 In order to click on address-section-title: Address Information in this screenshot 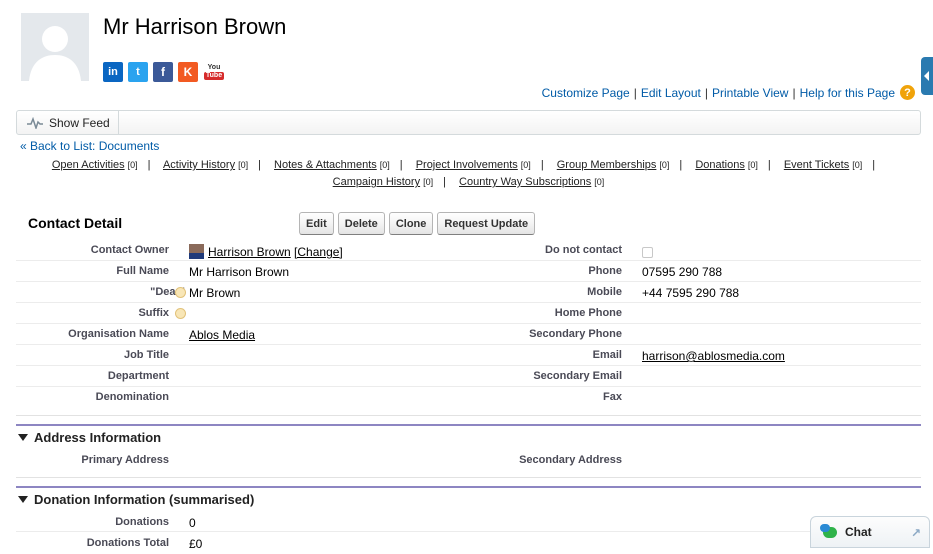, I will do `click(89, 437)`.